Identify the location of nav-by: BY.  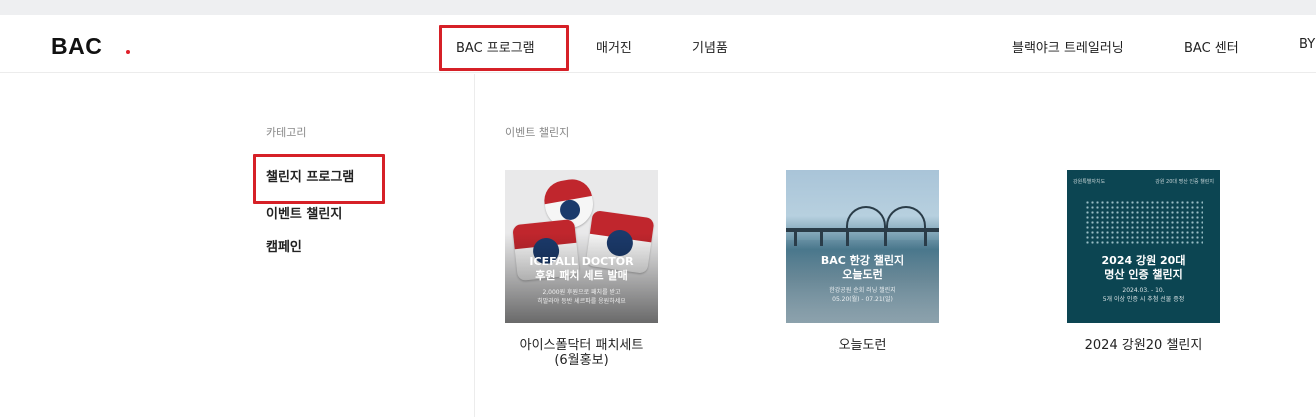
(1307, 44).